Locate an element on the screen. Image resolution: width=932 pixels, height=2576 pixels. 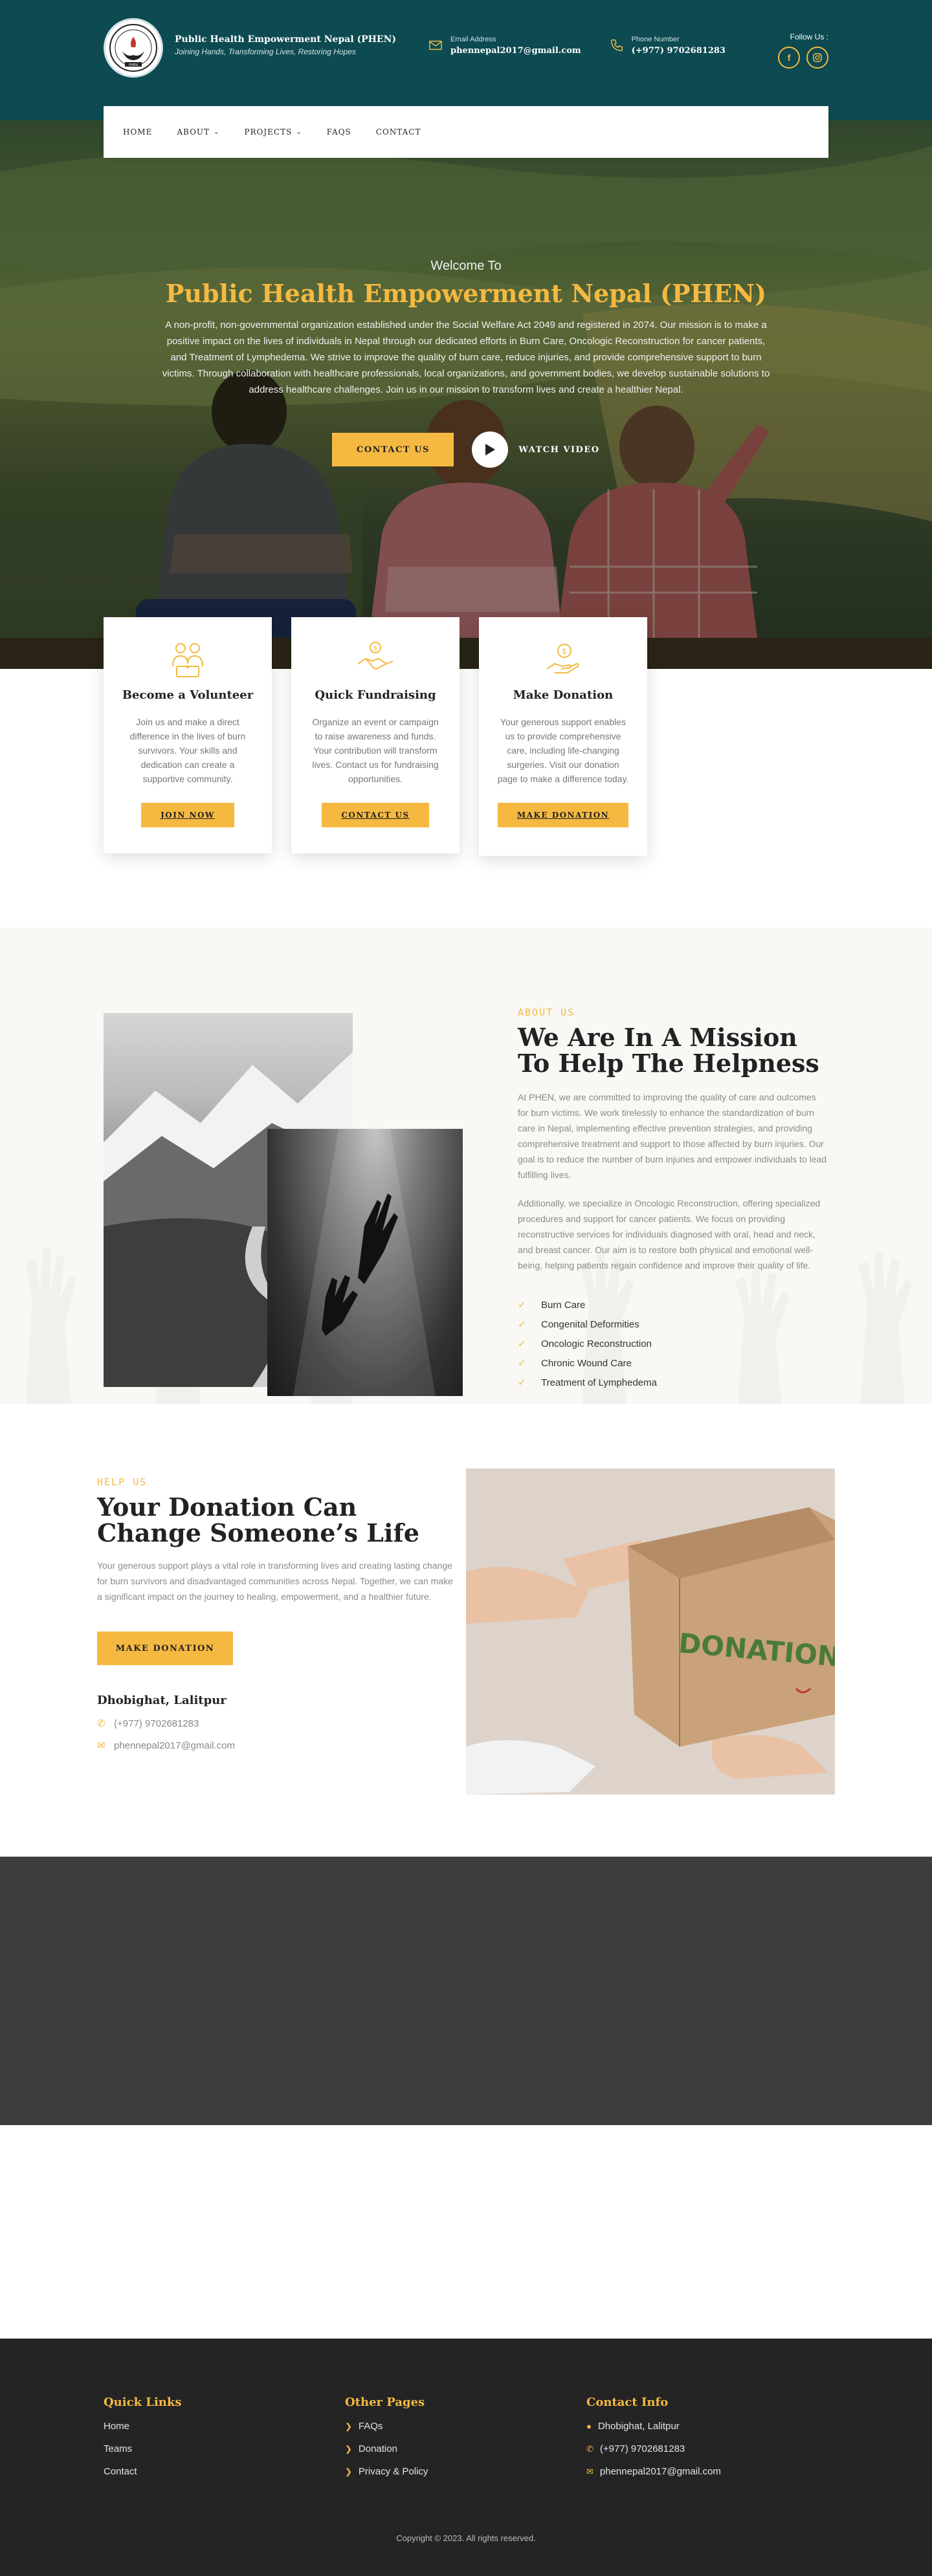
nav-projects: PROJECTS ⌄ is located at coordinates (273, 131).